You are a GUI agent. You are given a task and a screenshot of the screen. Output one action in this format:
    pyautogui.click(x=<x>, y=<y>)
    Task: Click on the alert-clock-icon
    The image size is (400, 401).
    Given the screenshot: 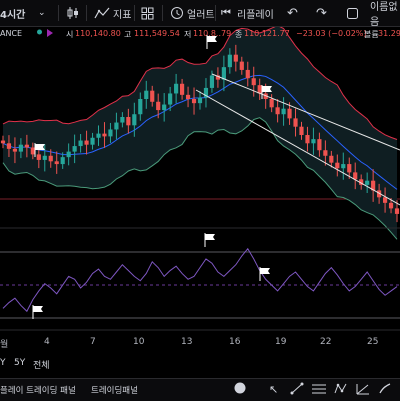 What is the action you would take?
    pyautogui.click(x=177, y=13)
    